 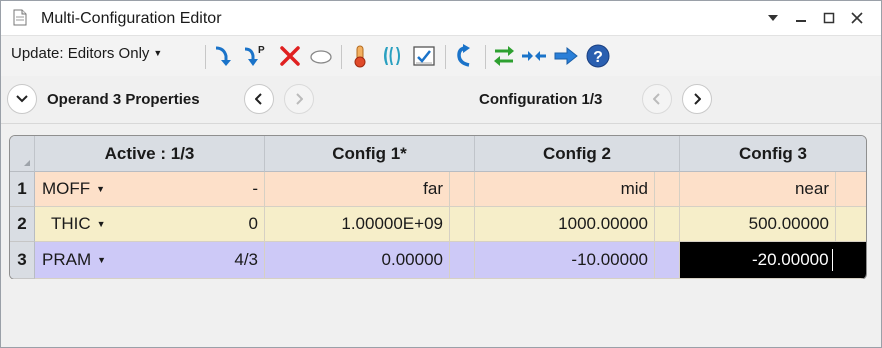 What do you see at coordinates (357, 260) in the screenshot?
I see `config-1-value-cell: 0.00000` at bounding box center [357, 260].